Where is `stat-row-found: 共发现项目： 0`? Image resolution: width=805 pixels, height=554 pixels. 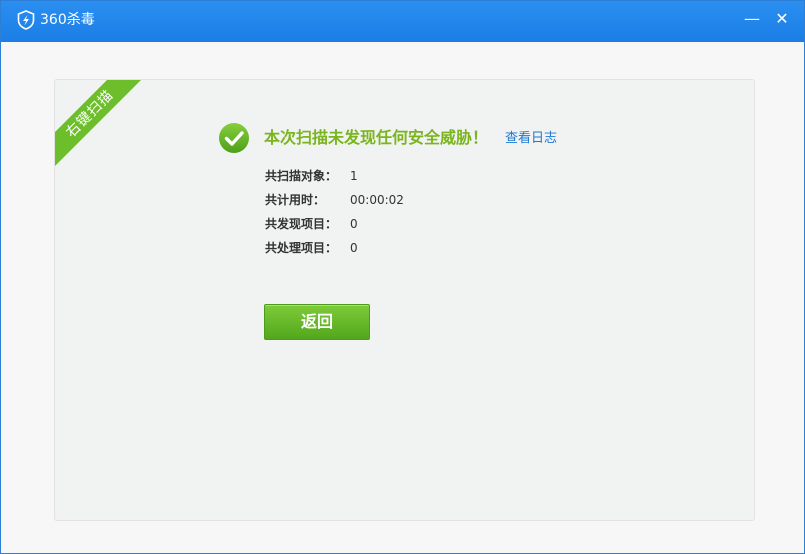 stat-row-found: 共发现项目： 0 is located at coordinates (365, 227).